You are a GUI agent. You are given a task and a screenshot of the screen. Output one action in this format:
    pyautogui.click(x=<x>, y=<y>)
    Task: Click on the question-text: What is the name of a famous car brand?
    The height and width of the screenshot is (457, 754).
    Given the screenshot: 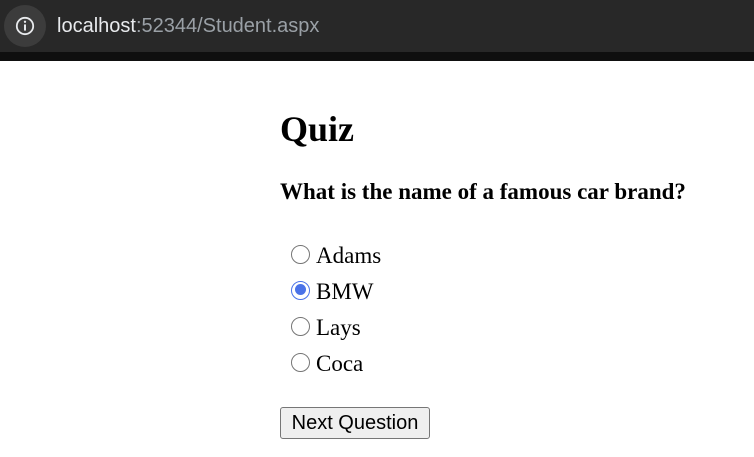 What is the action you would take?
    pyautogui.click(x=483, y=191)
    